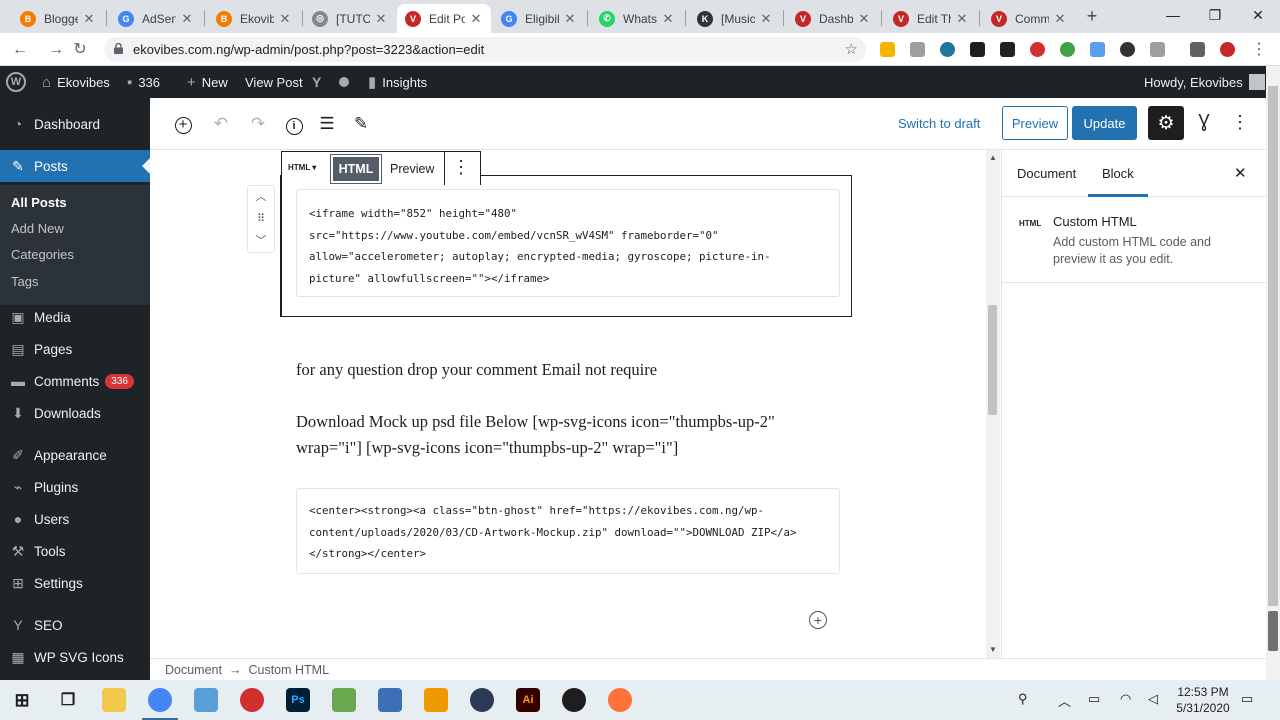 The width and height of the screenshot is (1280, 720). I want to click on insights-link: ▮ Insights, so click(397, 82).